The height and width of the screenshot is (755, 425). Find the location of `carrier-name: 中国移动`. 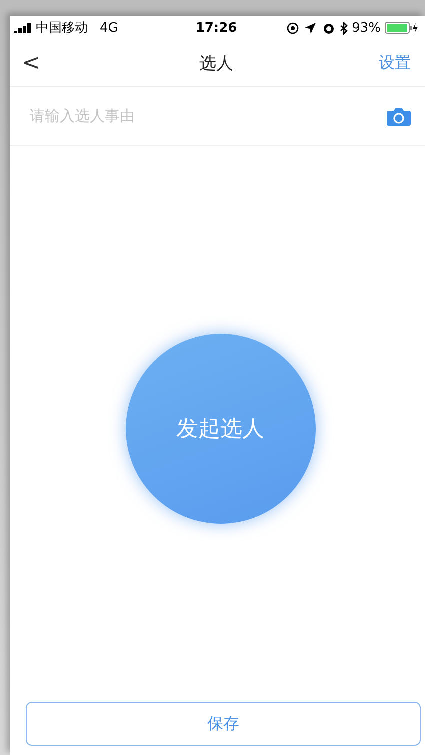

carrier-name: 中国移动 is located at coordinates (62, 28).